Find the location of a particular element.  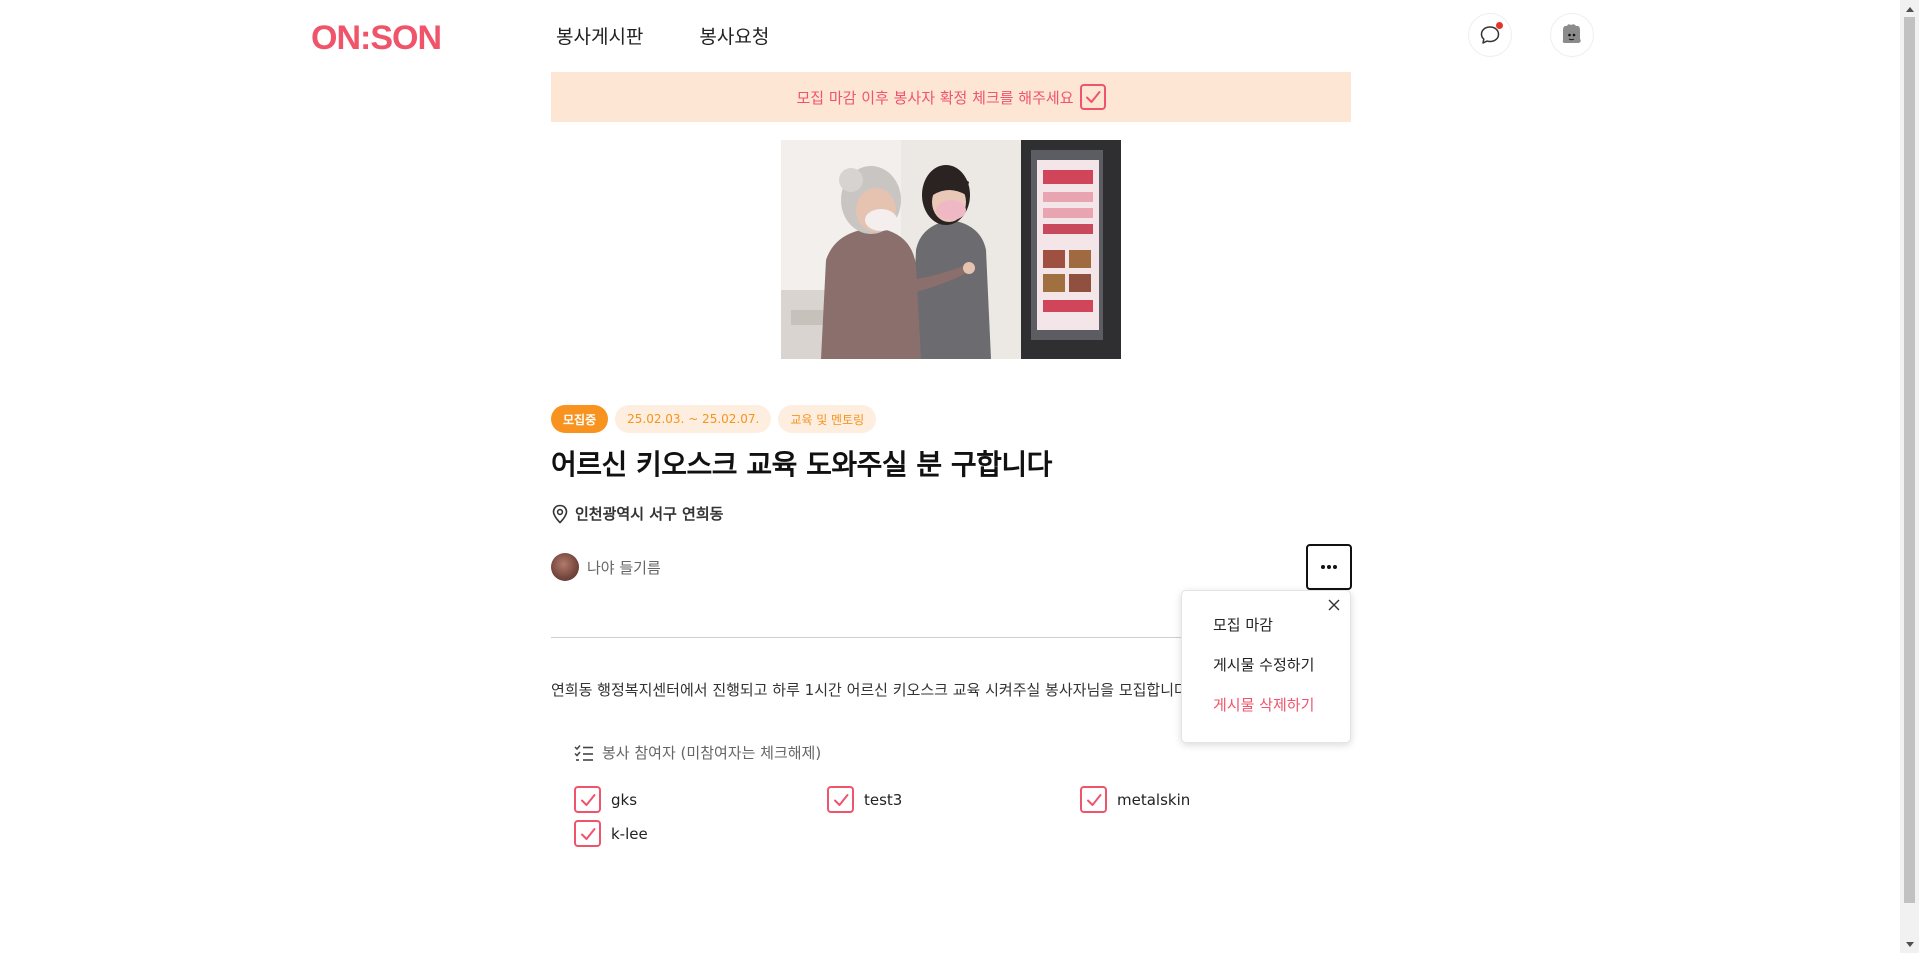

scrollbar is located at coordinates (1909, 476).